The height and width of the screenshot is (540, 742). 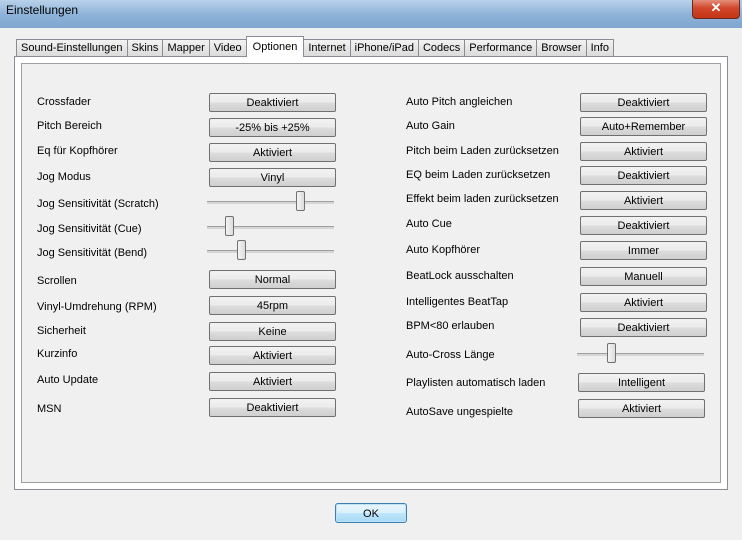 I want to click on bpm80-label: BPM<80 erlauben, so click(x=450, y=326).